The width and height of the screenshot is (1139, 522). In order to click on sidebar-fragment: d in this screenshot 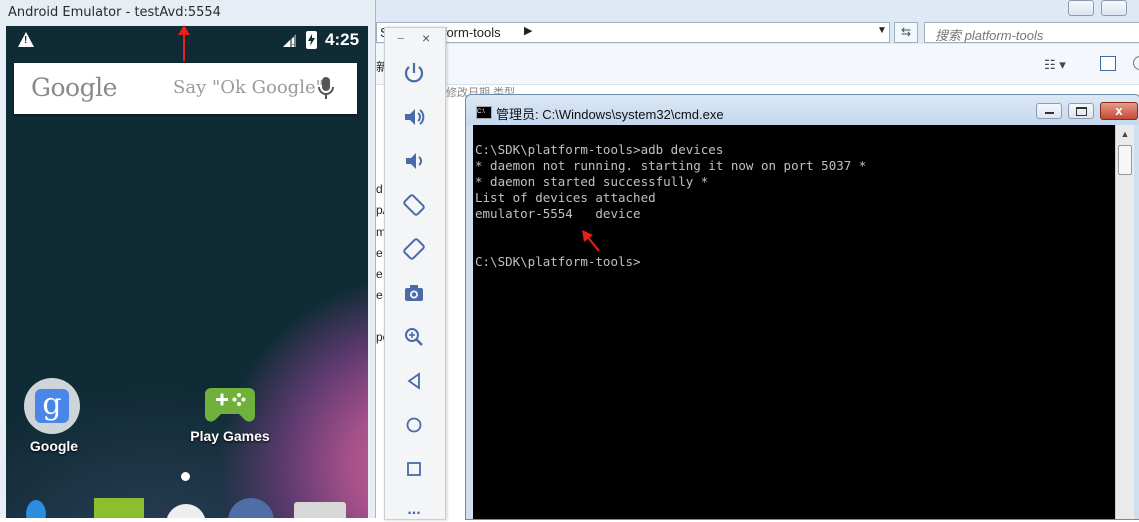, I will do `click(379, 189)`.